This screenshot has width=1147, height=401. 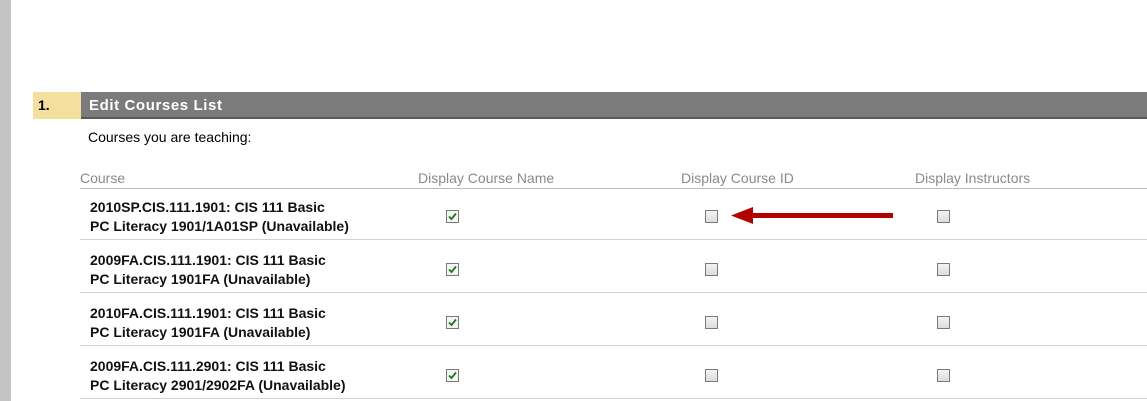 What do you see at coordinates (613, 188) in the screenshot?
I see `header-rule` at bounding box center [613, 188].